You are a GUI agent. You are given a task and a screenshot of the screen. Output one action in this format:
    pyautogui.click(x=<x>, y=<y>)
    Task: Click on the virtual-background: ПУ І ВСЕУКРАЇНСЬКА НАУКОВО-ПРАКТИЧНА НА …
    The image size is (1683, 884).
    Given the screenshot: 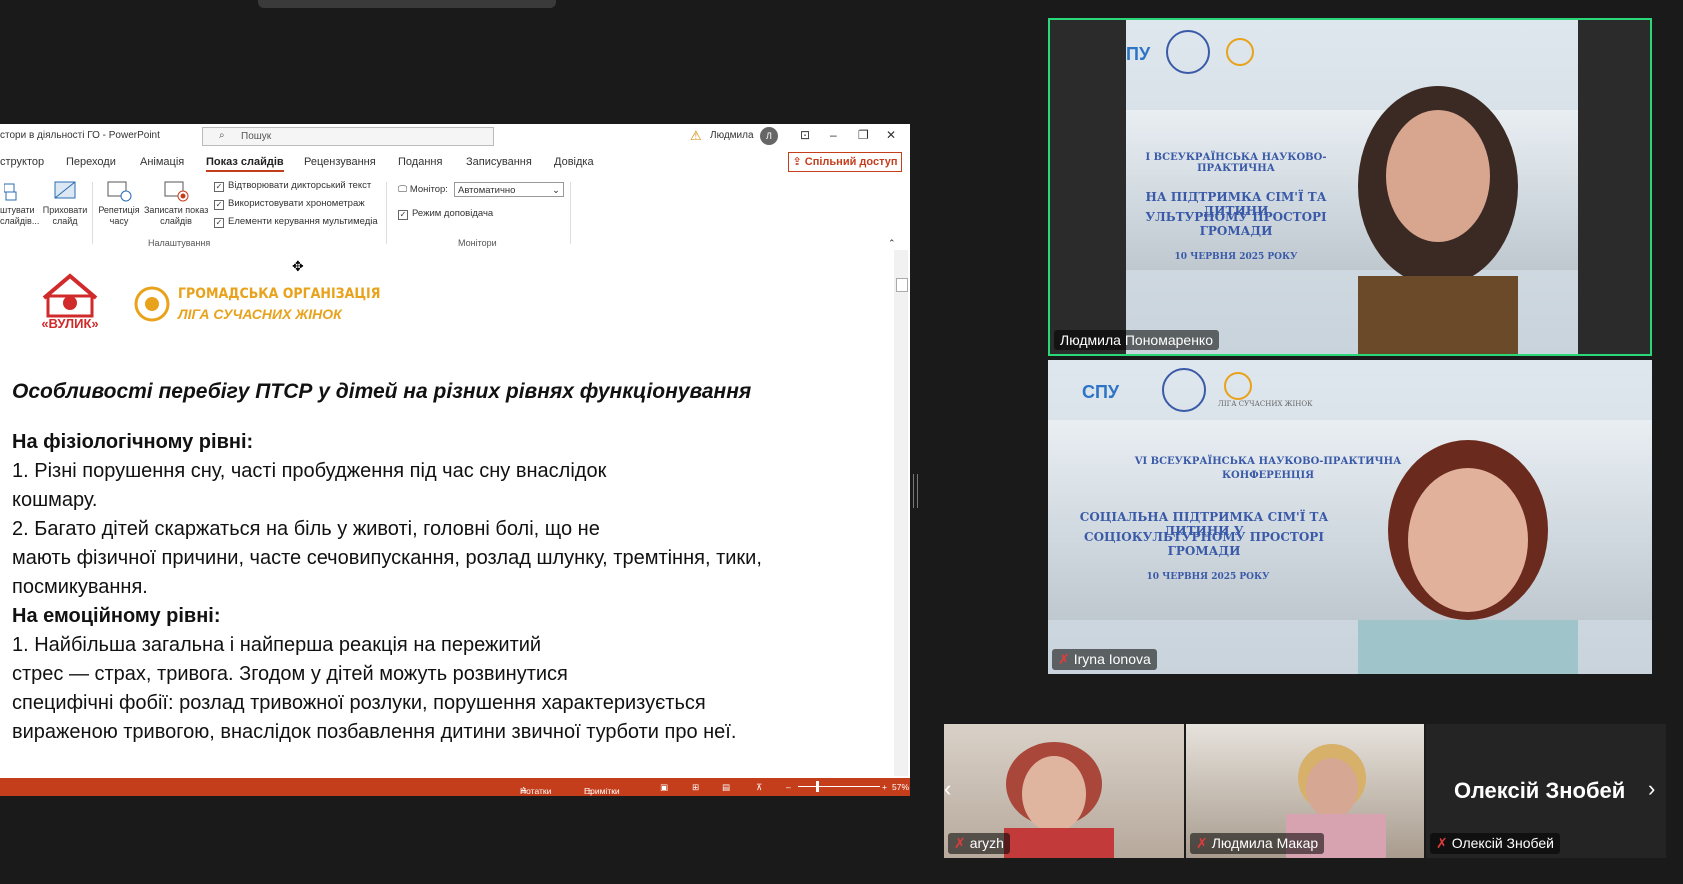 What is the action you would take?
    pyautogui.click(x=1352, y=187)
    